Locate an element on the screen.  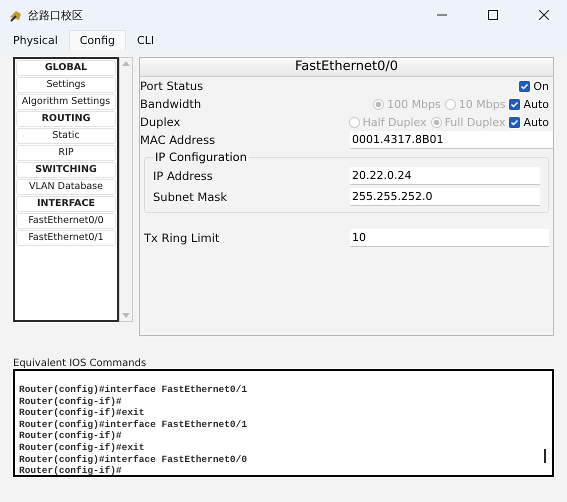
menu-header: SWITCHING is located at coordinates (66, 170).